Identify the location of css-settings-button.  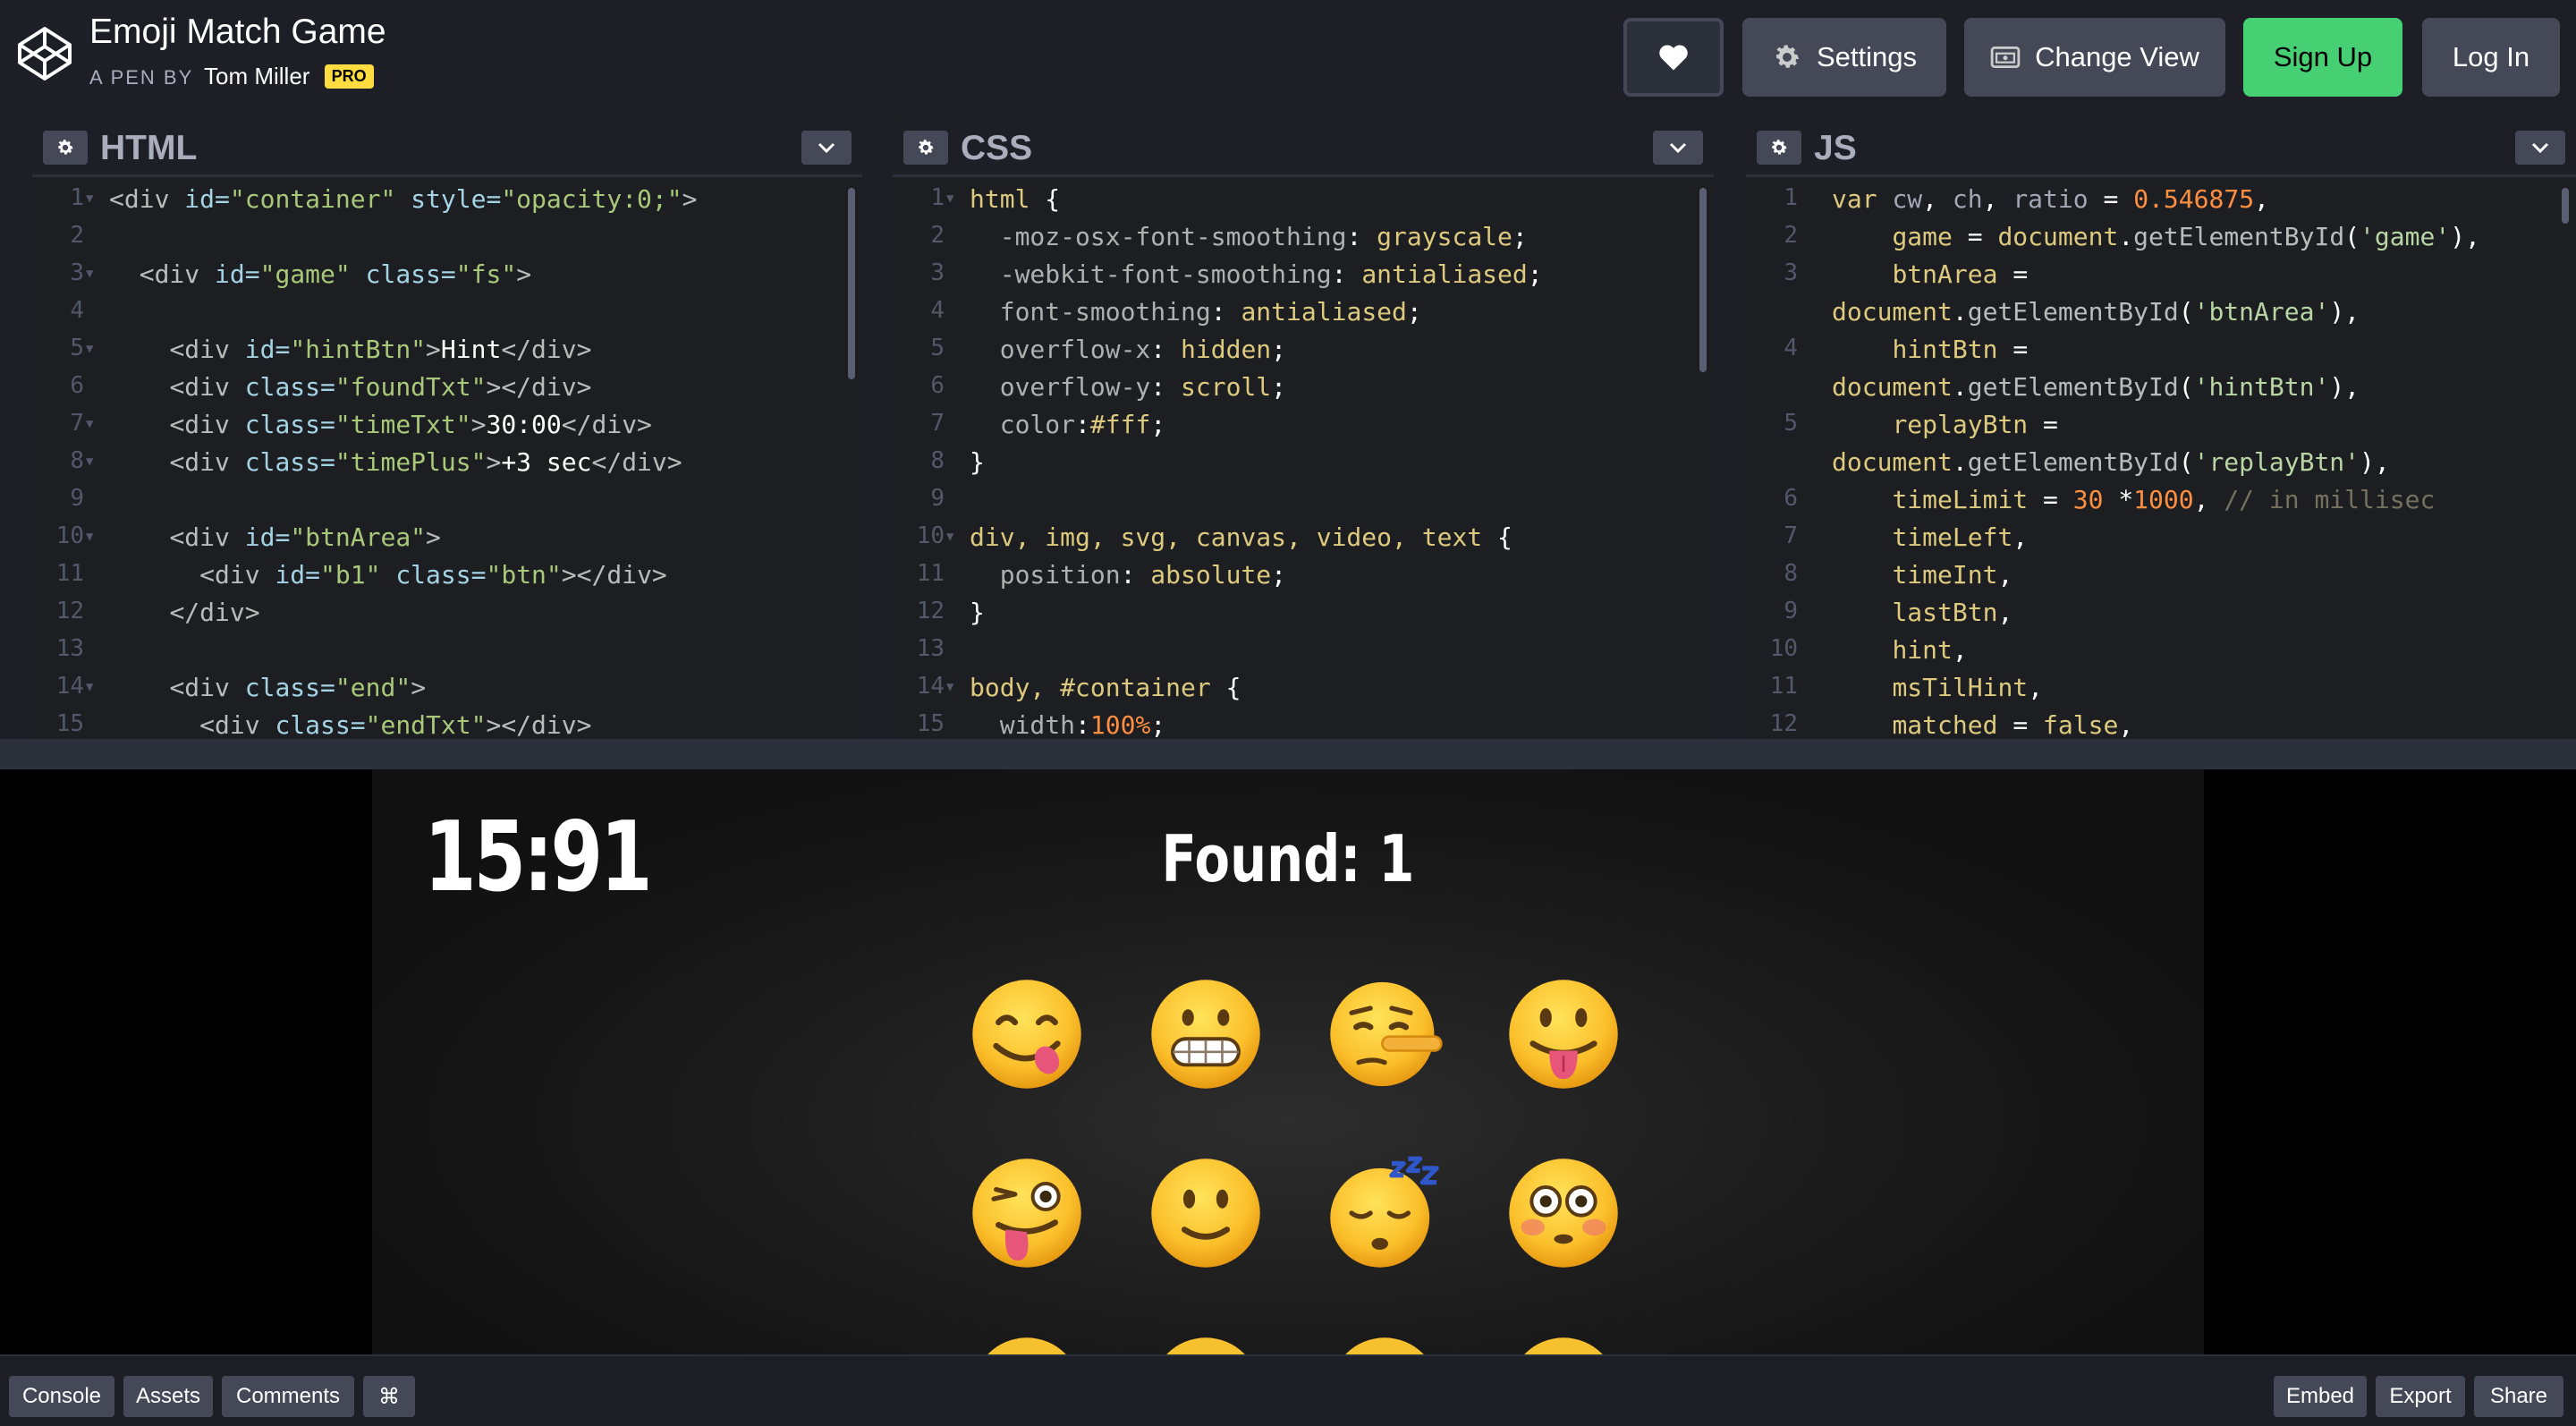
(925, 148).